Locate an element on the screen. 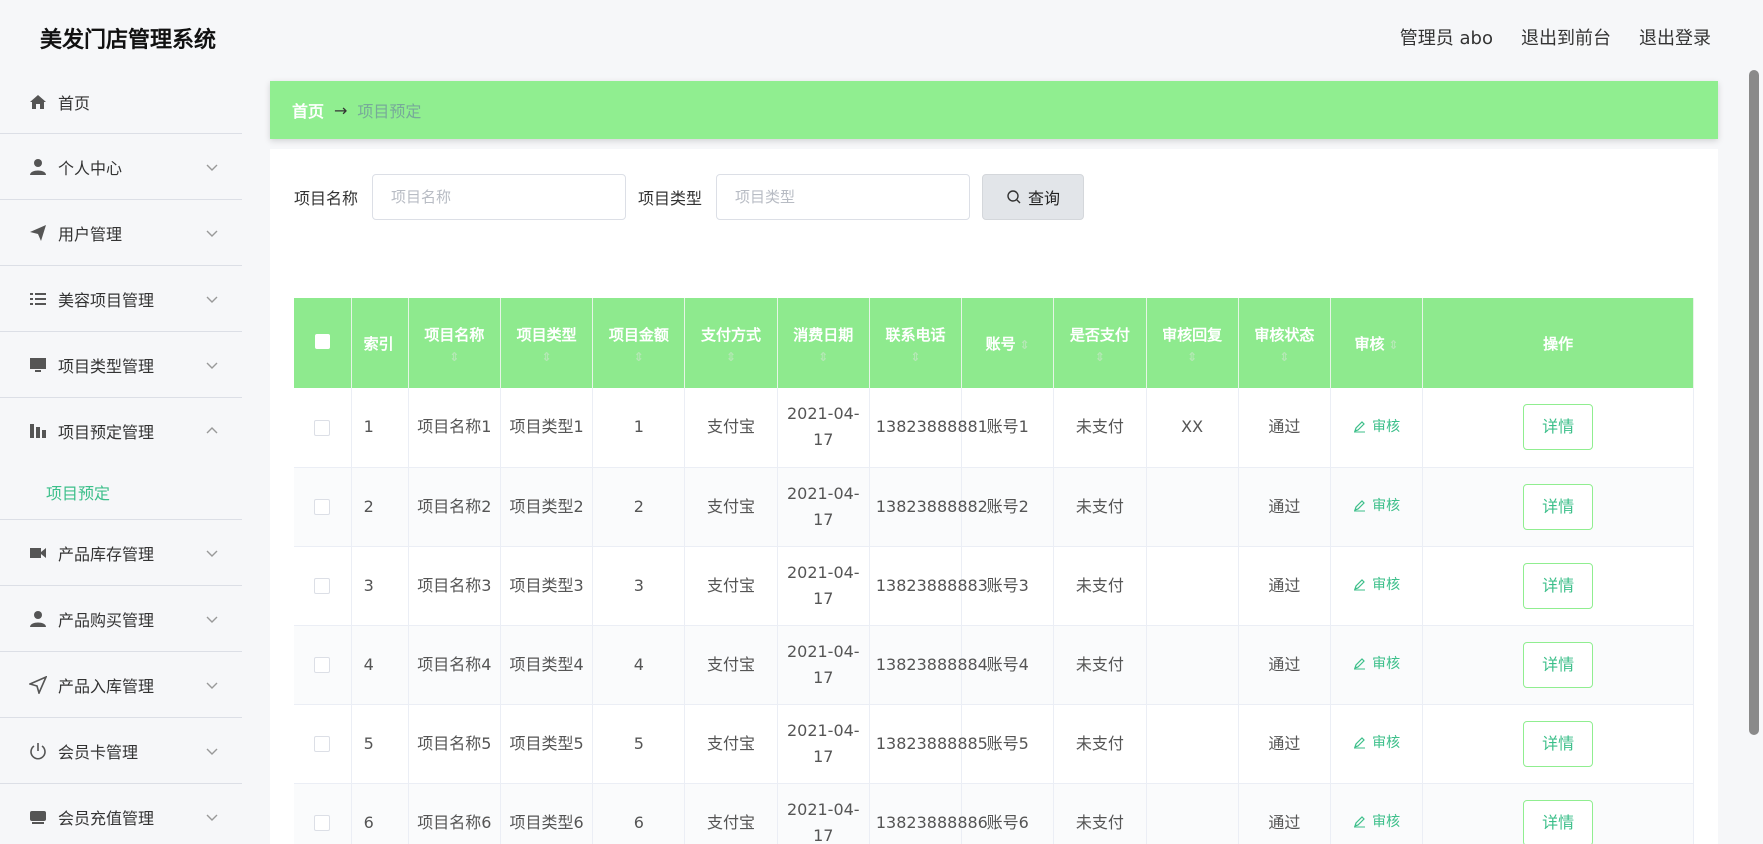  cell-index: 1 is located at coordinates (380, 428).